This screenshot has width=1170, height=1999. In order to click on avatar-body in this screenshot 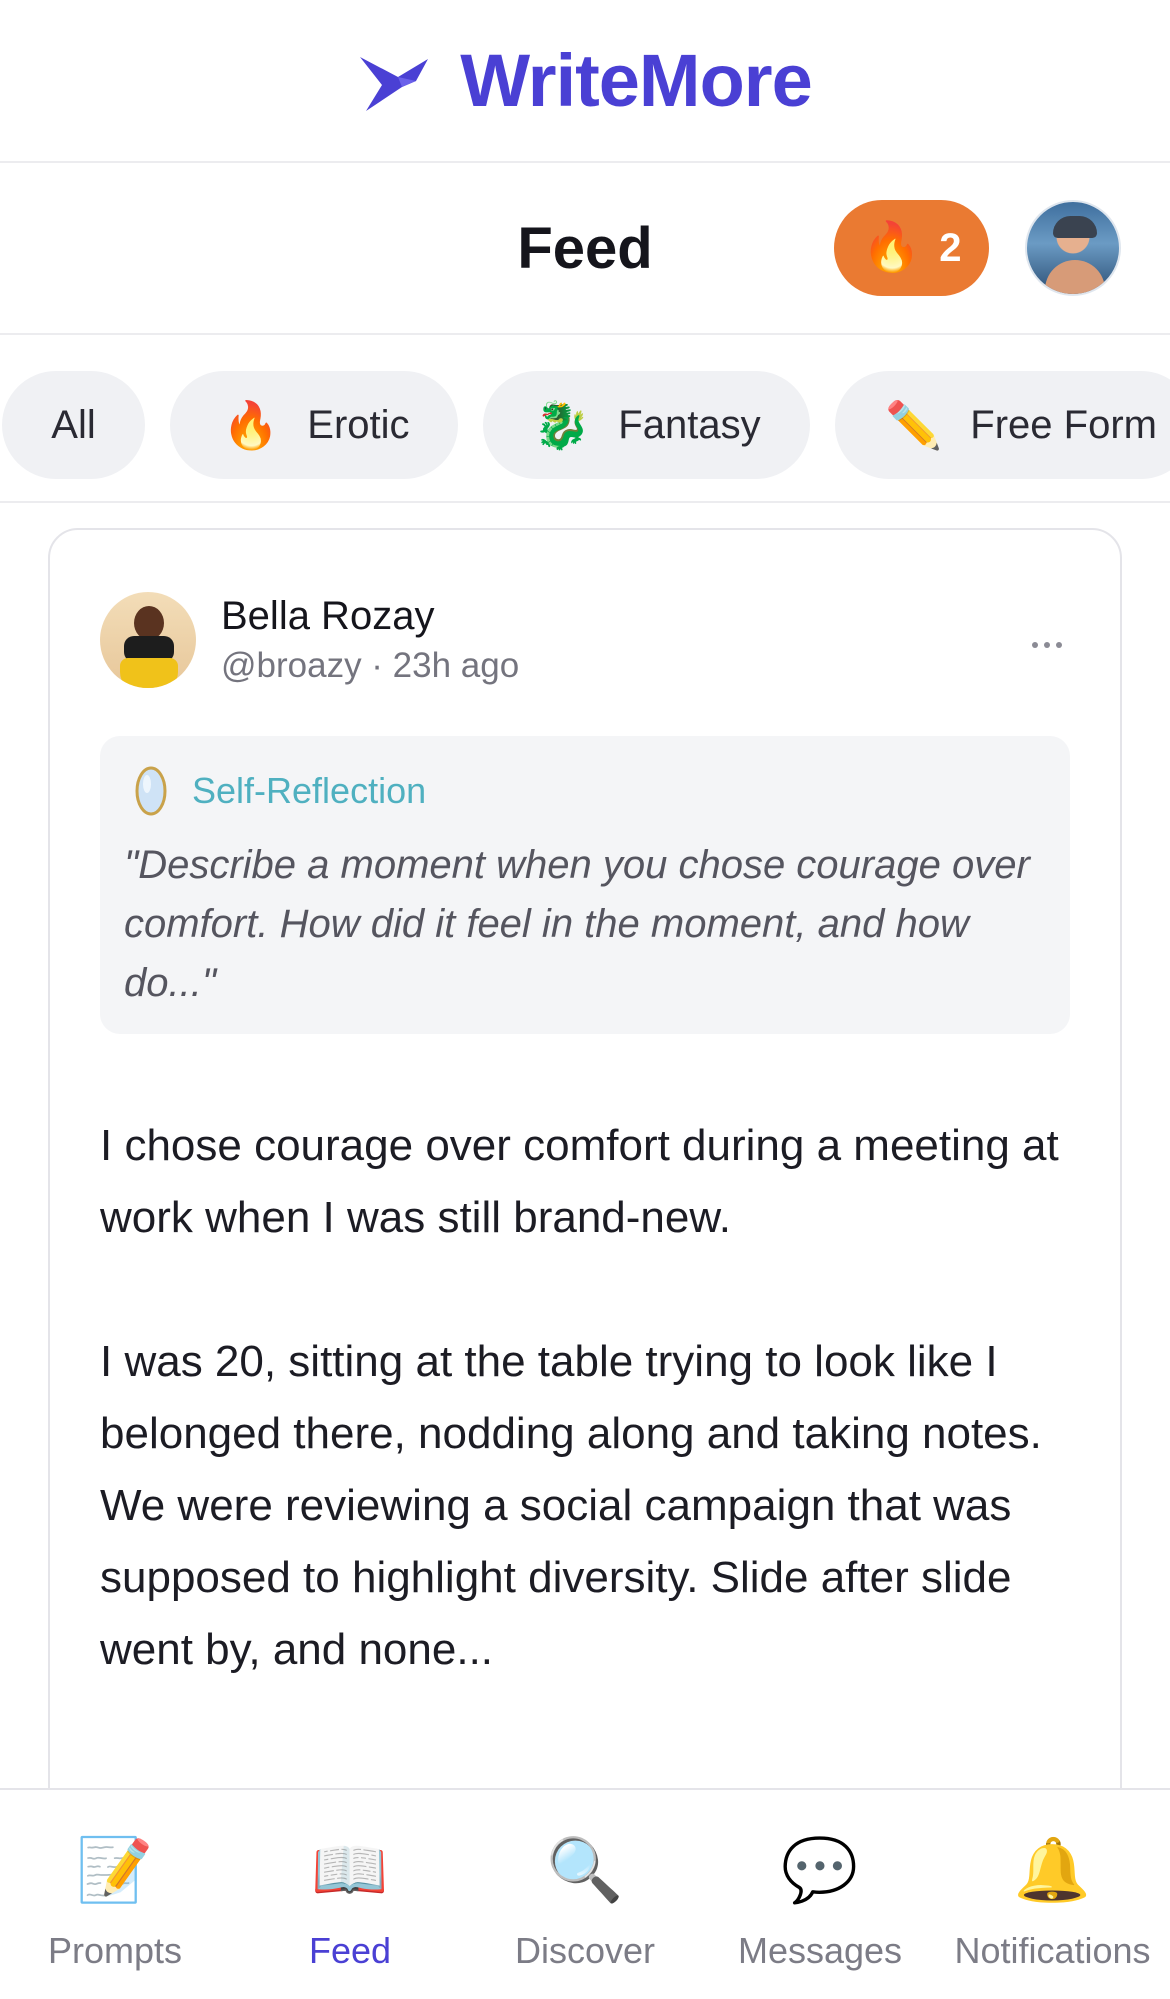, I will do `click(1075, 277)`.